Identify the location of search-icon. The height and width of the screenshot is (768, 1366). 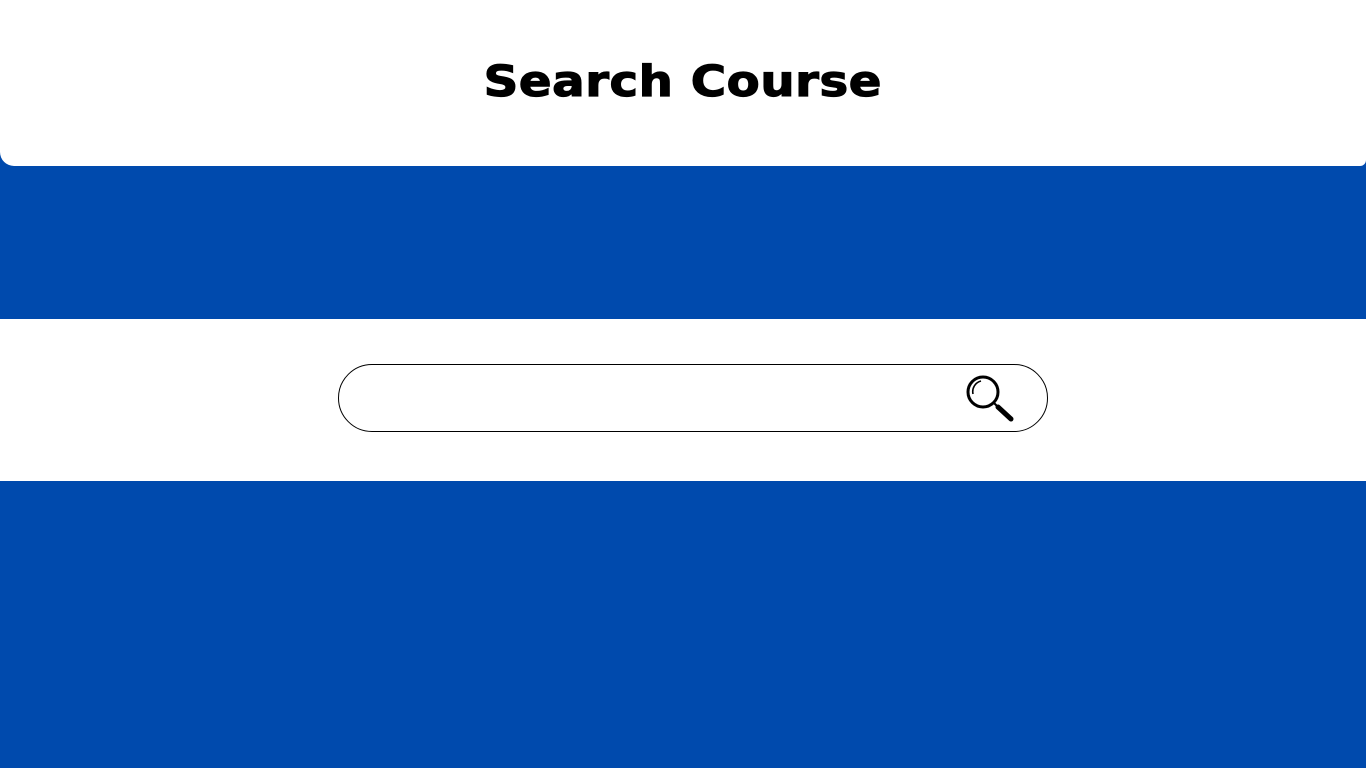
(990, 398).